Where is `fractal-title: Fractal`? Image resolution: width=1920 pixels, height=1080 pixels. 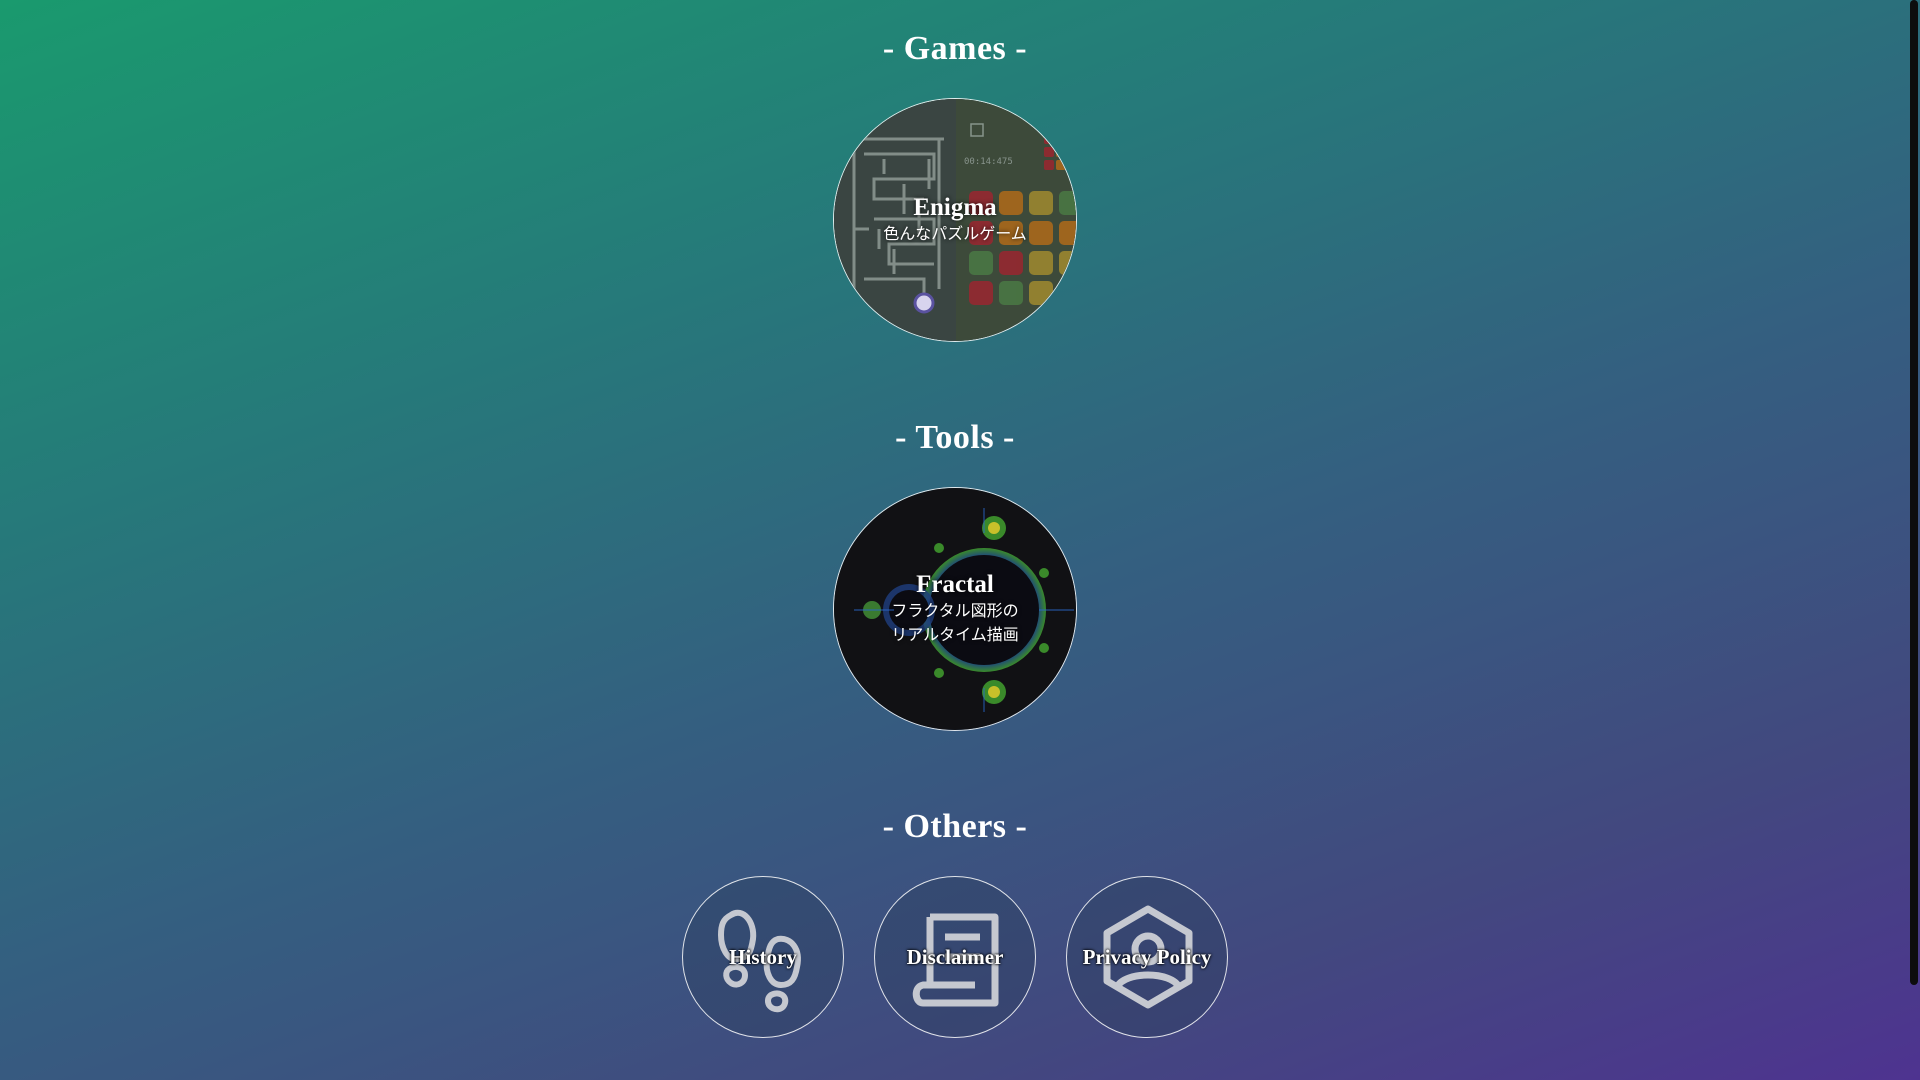 fractal-title: Fractal is located at coordinates (955, 584).